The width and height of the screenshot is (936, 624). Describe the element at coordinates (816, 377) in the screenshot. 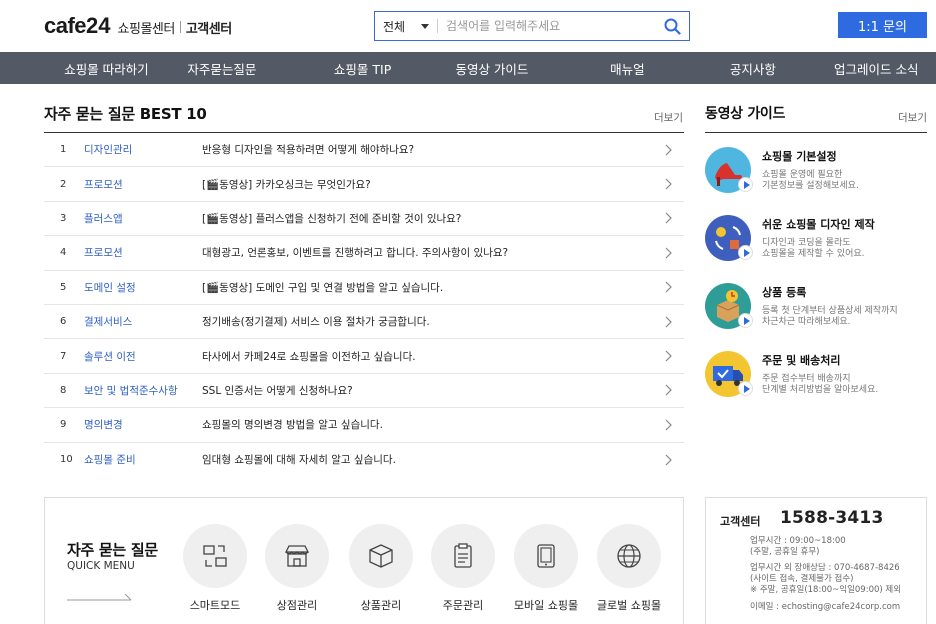

I see `video-guide-item: 주문 및 배송처리 주문 접수부터 배송까지 단계별 처리방법을 알아보세요.` at that location.